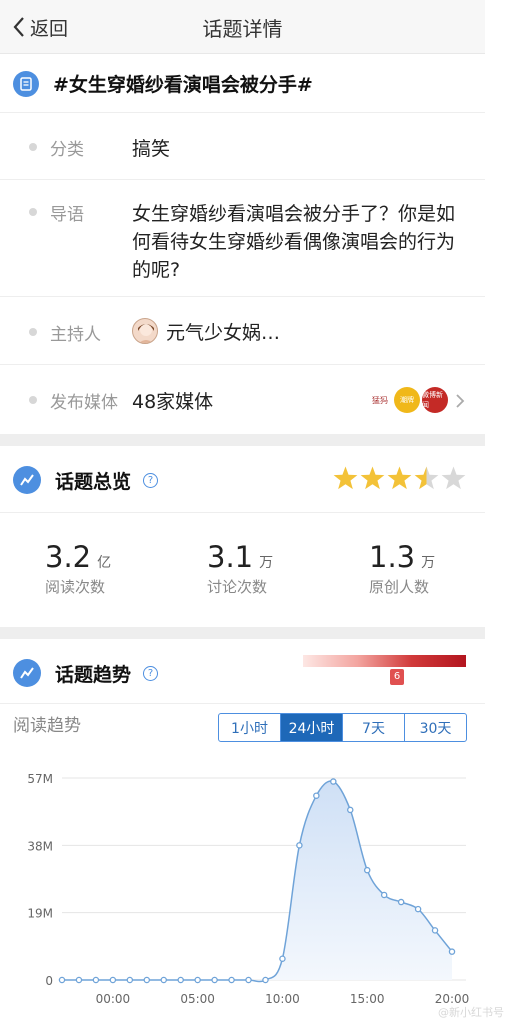 Image resolution: width=518 pixels, height=1024 pixels. I want to click on tab-1h: 1小时, so click(250, 727).